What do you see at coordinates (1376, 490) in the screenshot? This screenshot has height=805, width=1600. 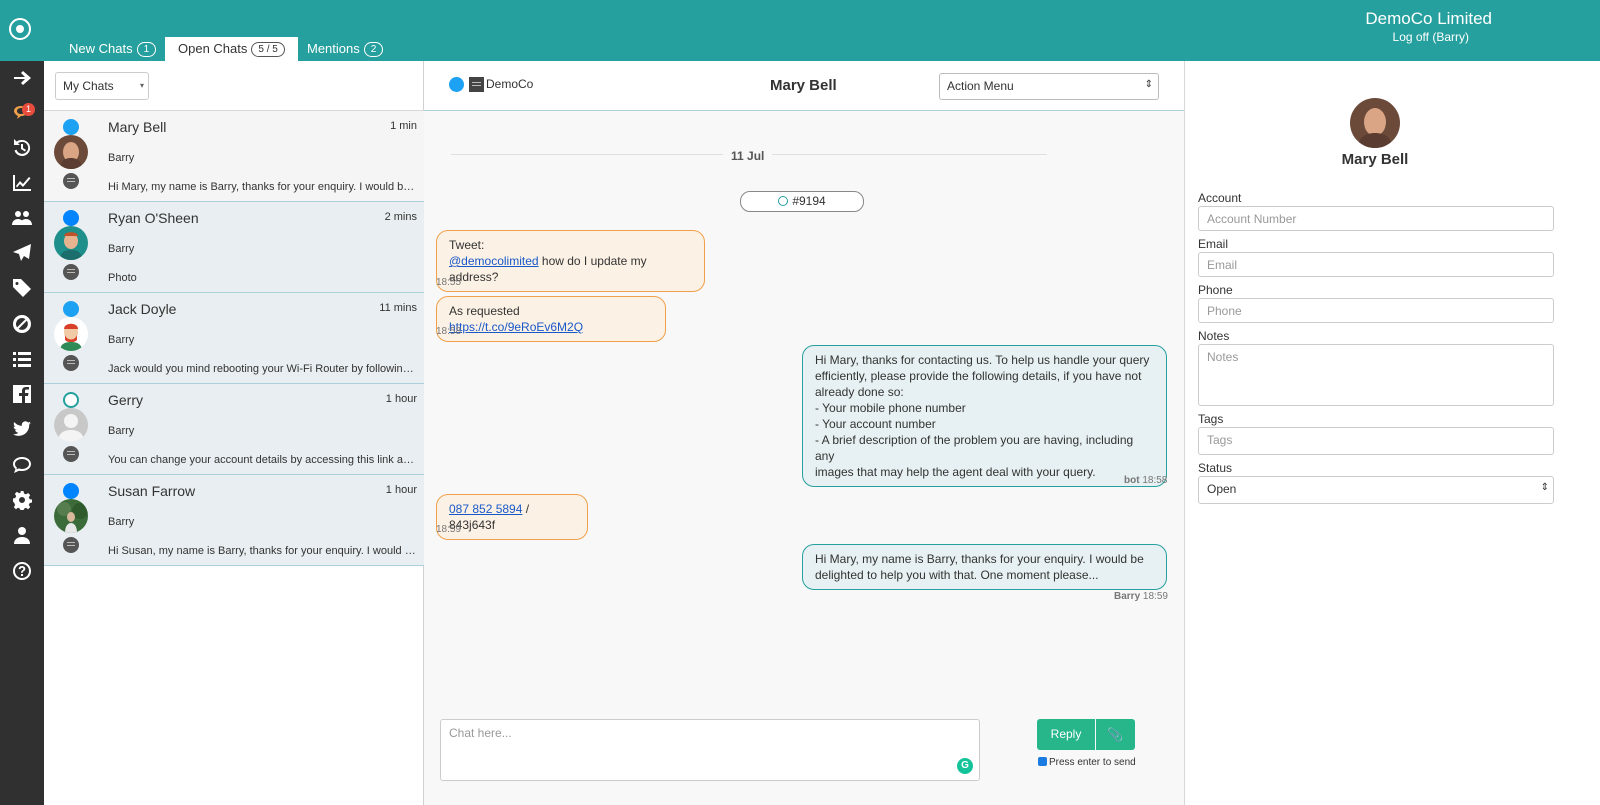 I see `status-select: Open` at bounding box center [1376, 490].